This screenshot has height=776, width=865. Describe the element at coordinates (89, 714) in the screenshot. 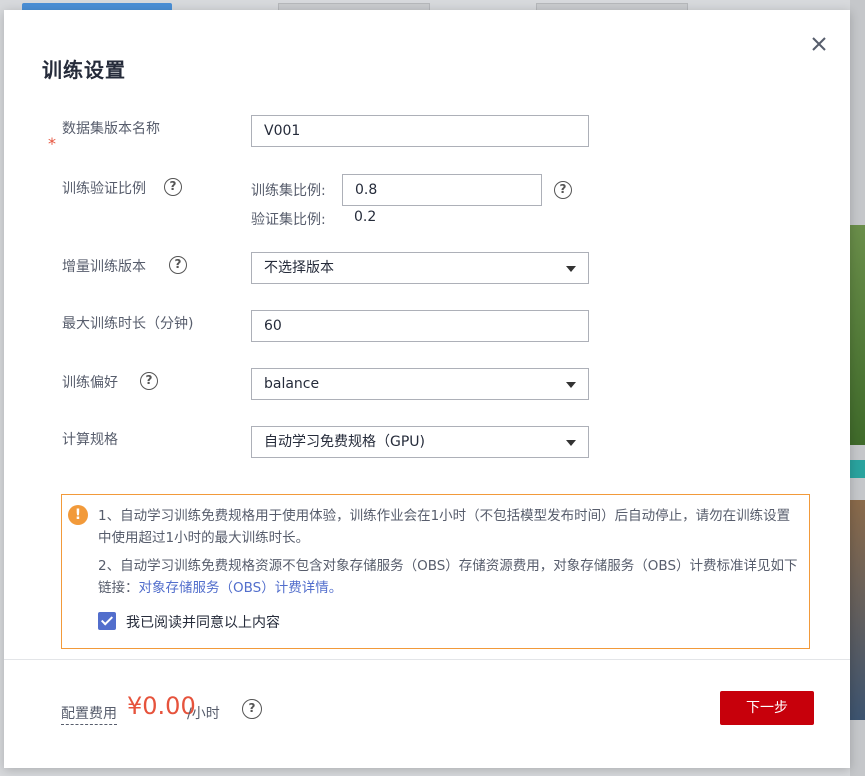

I see `fee-label: 配置费用` at that location.